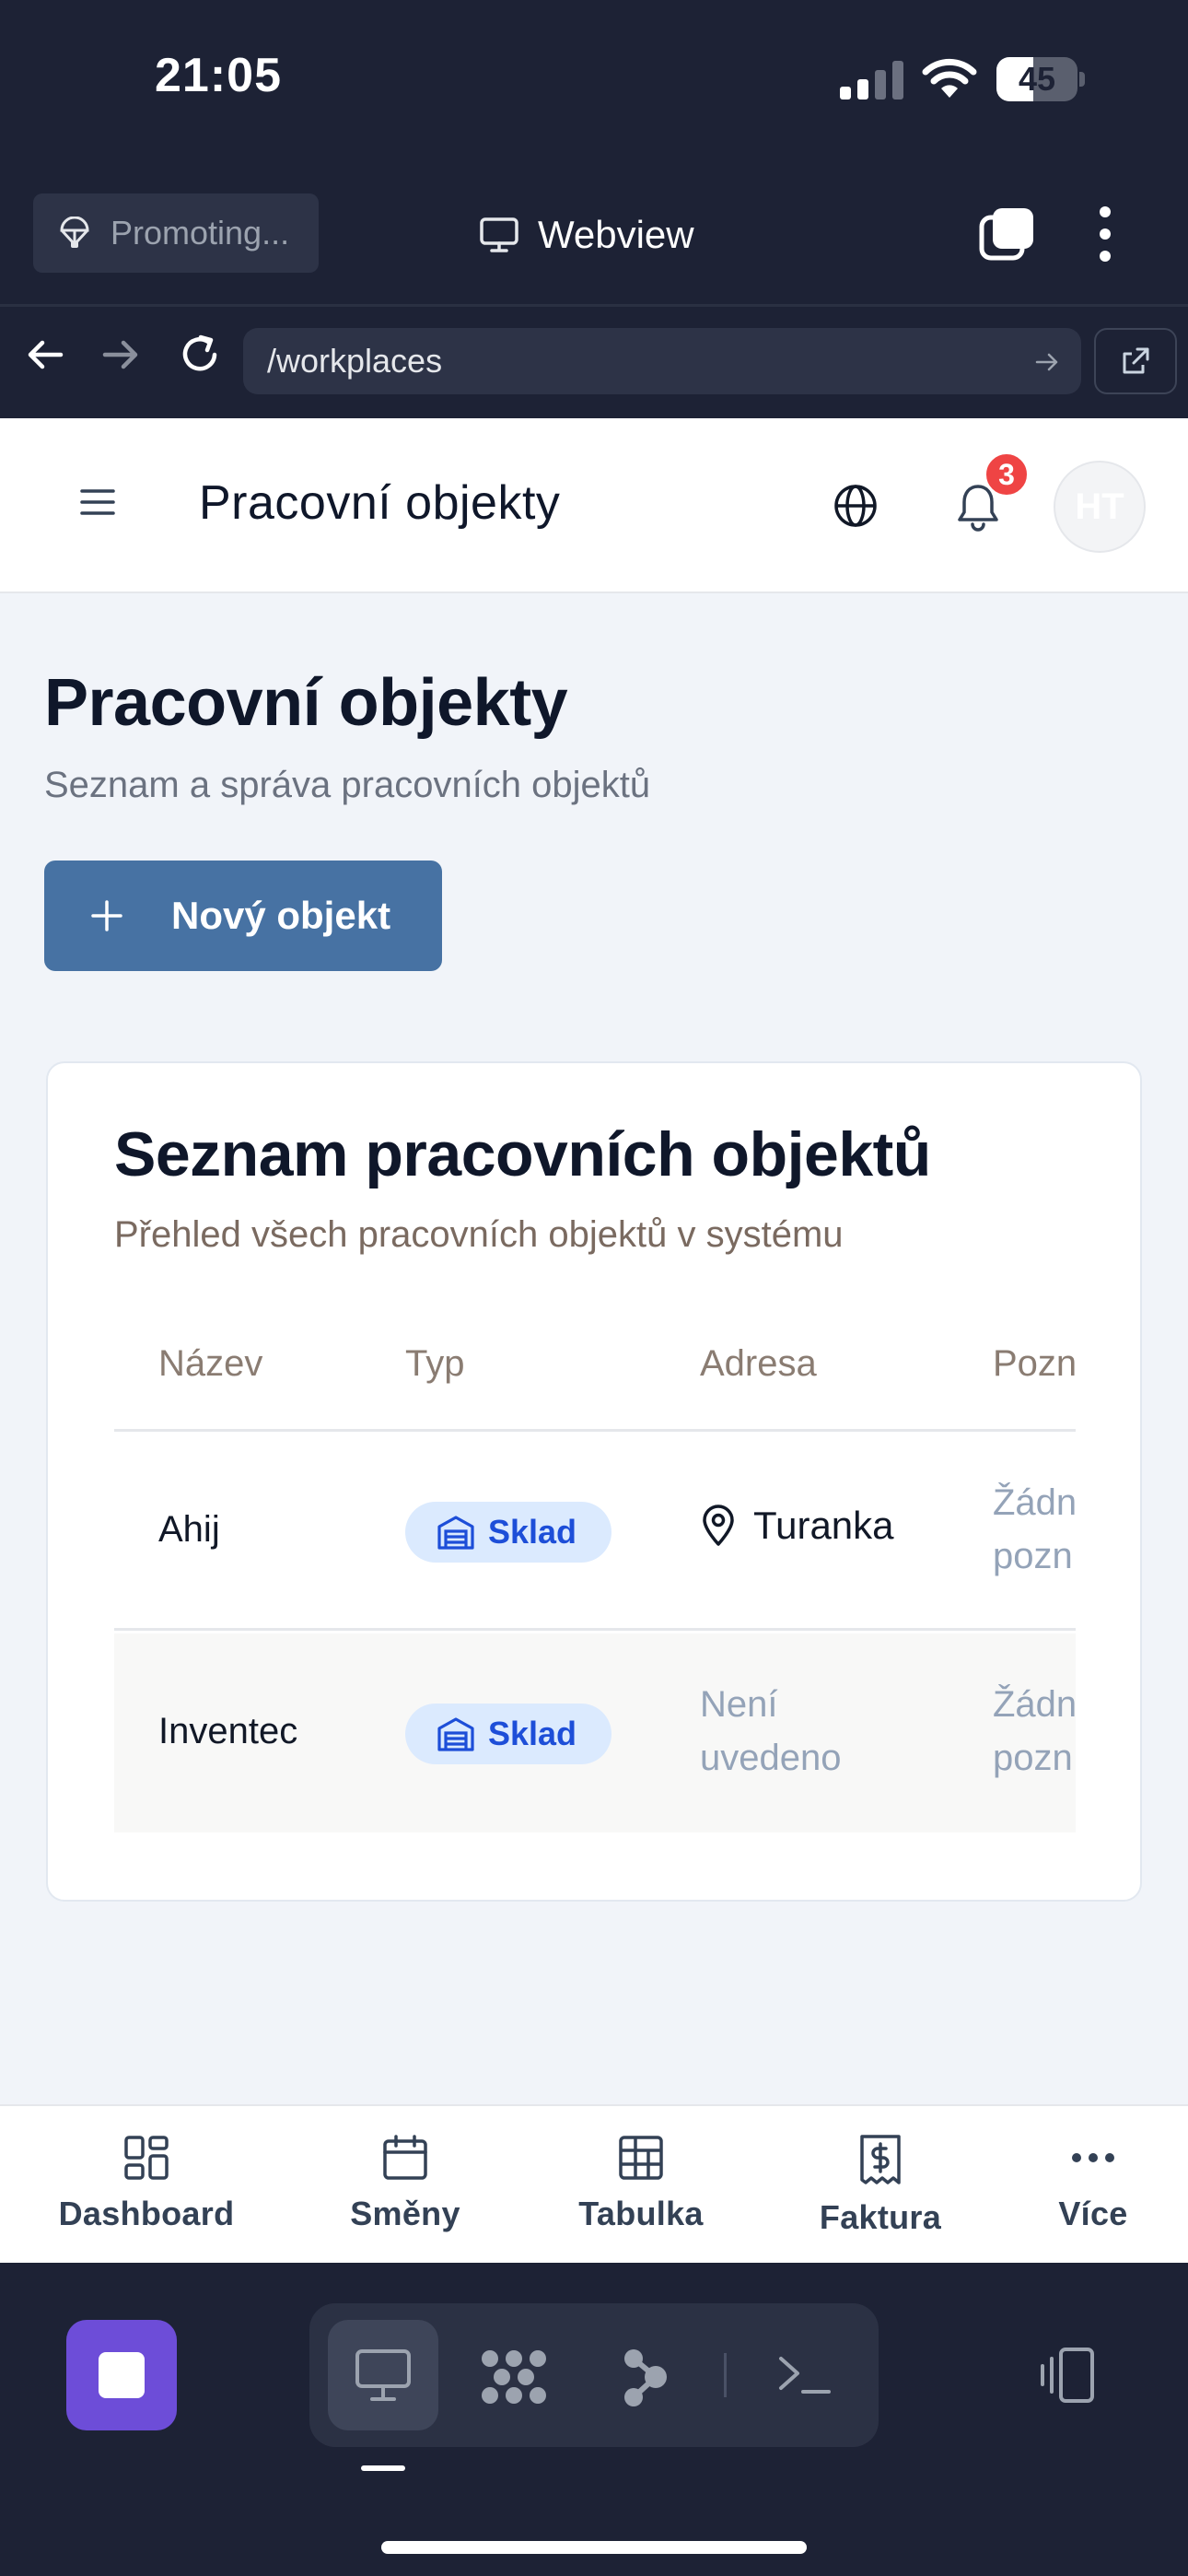 The image size is (1188, 2576). What do you see at coordinates (74, 232) in the screenshot?
I see `parachute-icon` at bounding box center [74, 232].